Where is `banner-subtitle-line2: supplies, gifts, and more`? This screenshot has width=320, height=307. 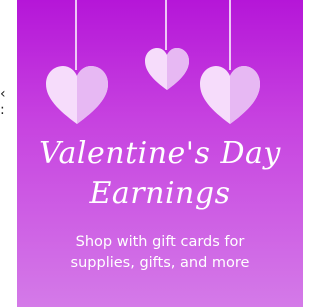
banner-subtitle-line2: supplies, gifts, and more is located at coordinates (160, 263).